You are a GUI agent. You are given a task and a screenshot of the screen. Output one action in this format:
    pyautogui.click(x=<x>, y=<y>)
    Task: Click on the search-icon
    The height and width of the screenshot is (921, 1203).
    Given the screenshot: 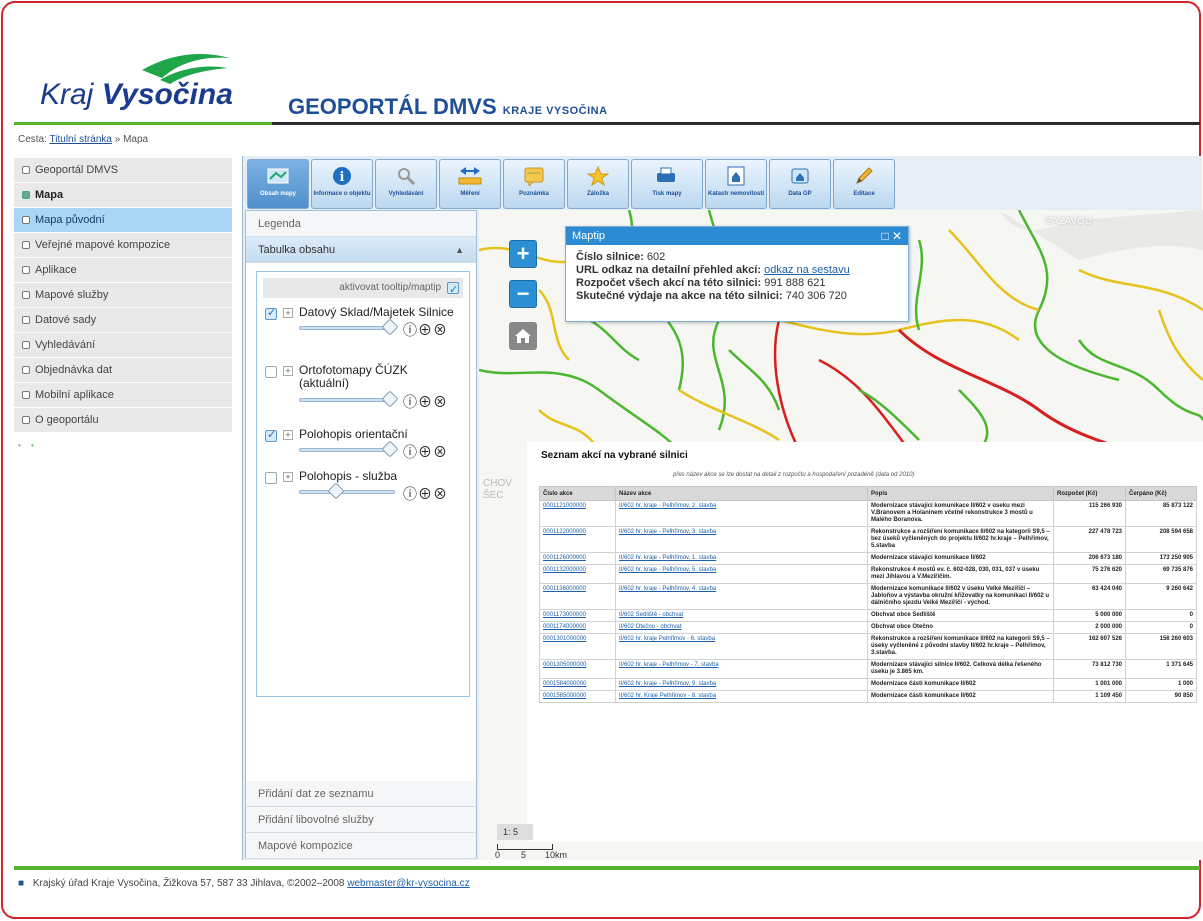 What is the action you would take?
    pyautogui.click(x=406, y=176)
    